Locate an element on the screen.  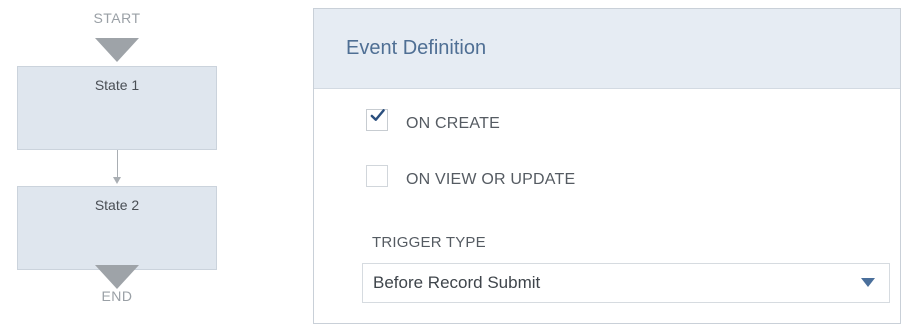
transition-arrow-icon is located at coordinates (117, 180).